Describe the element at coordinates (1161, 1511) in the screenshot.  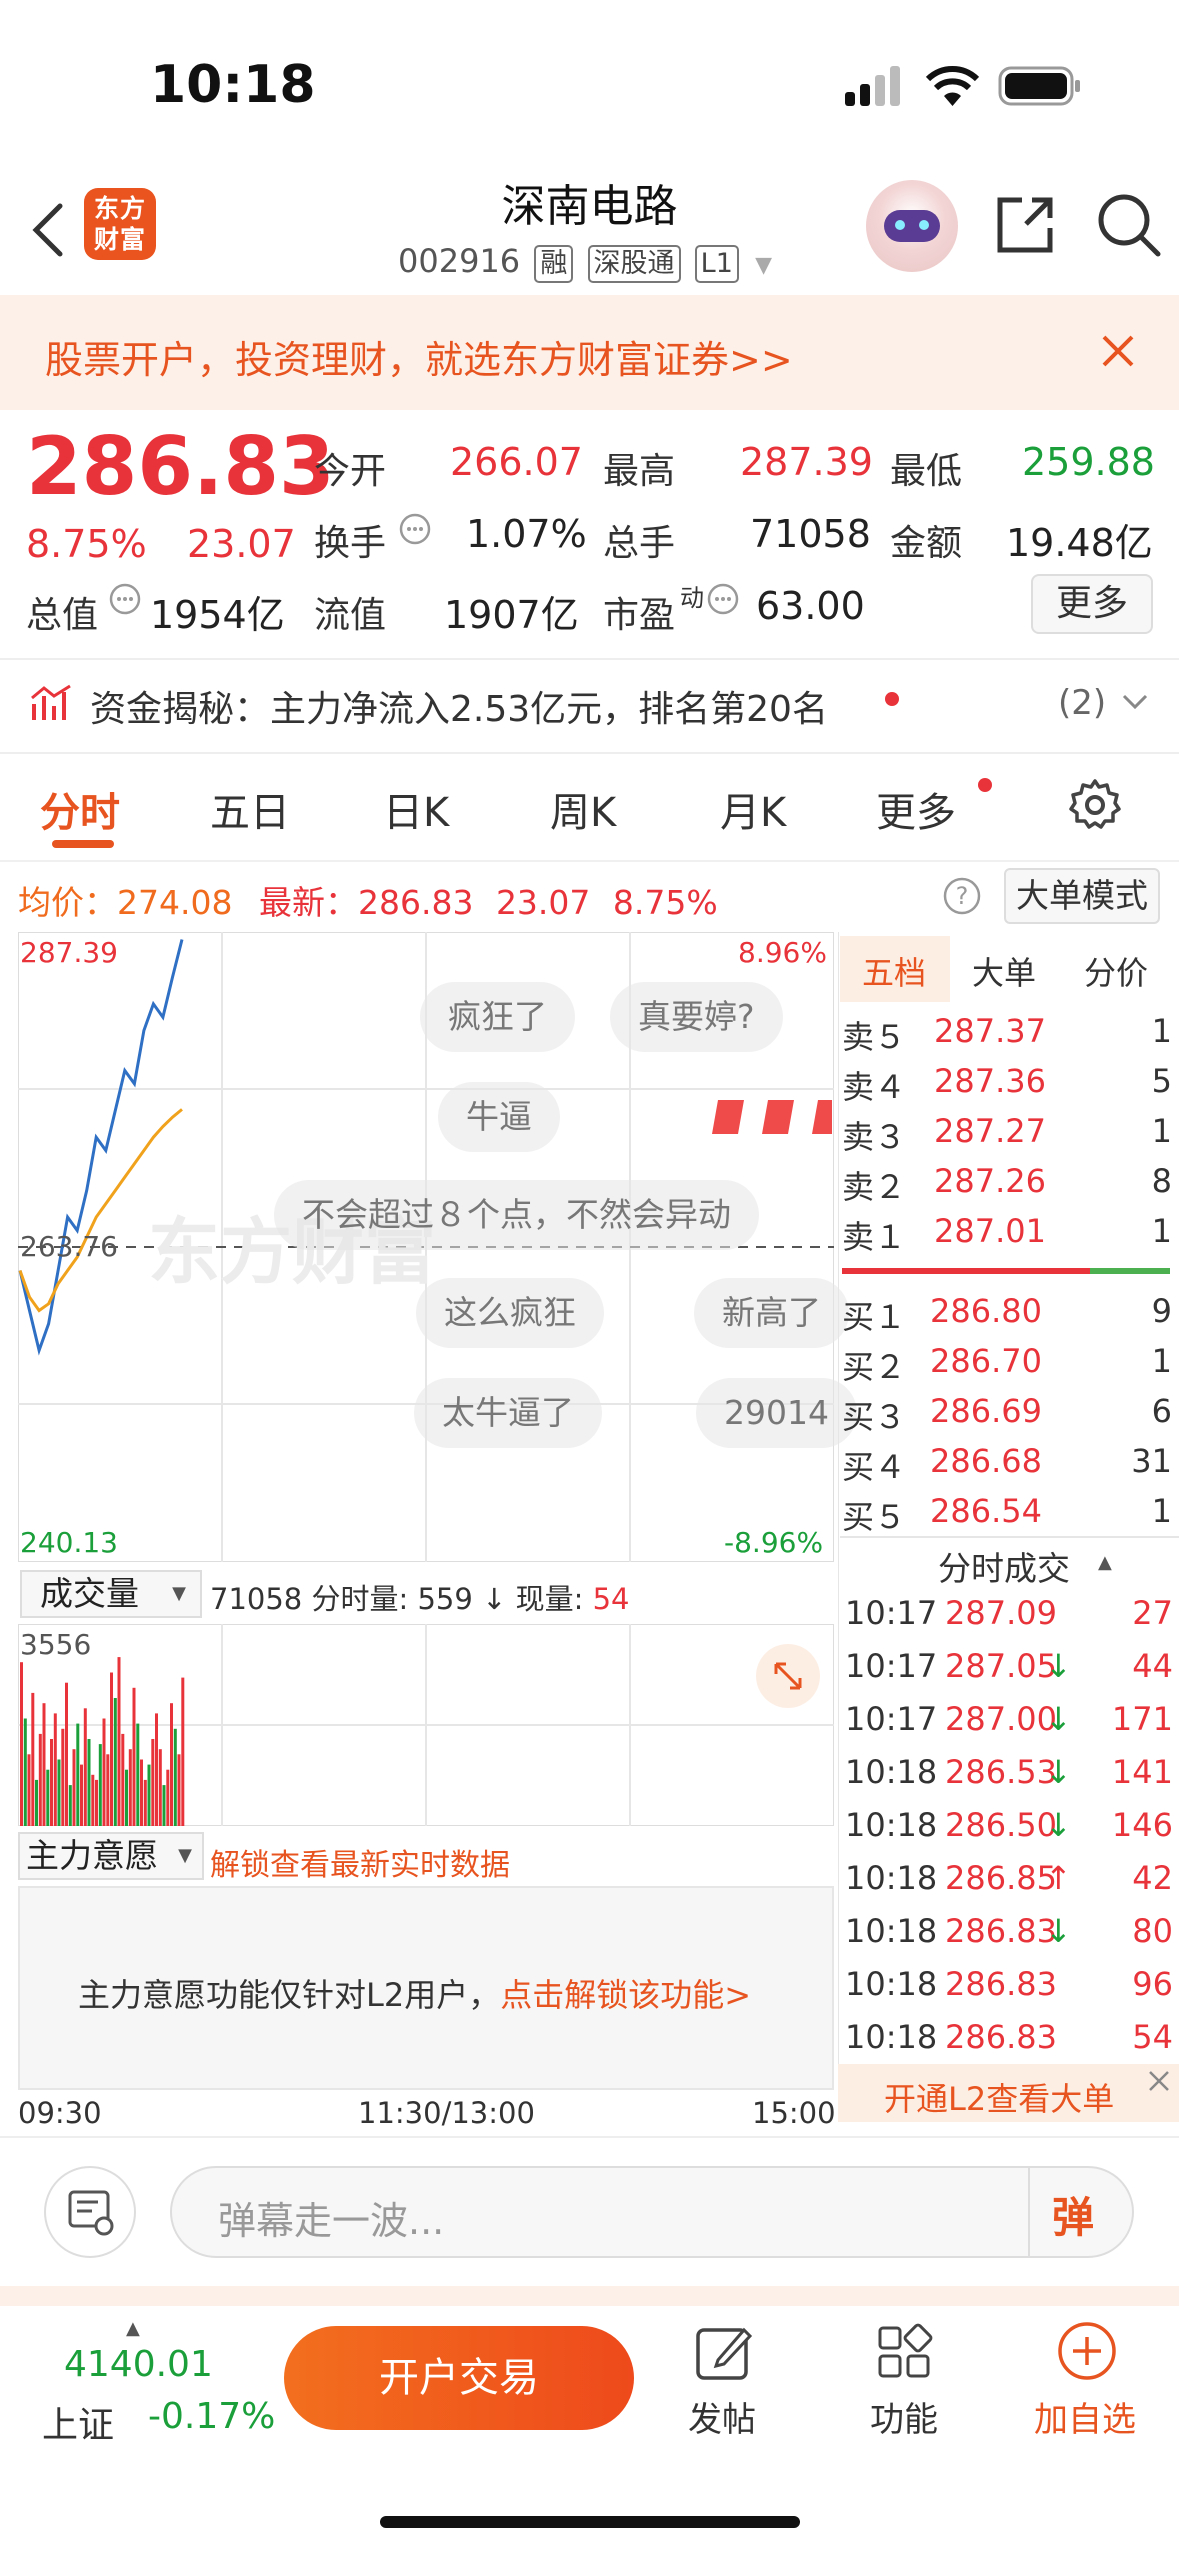
I see `bid-volume: 1` at that location.